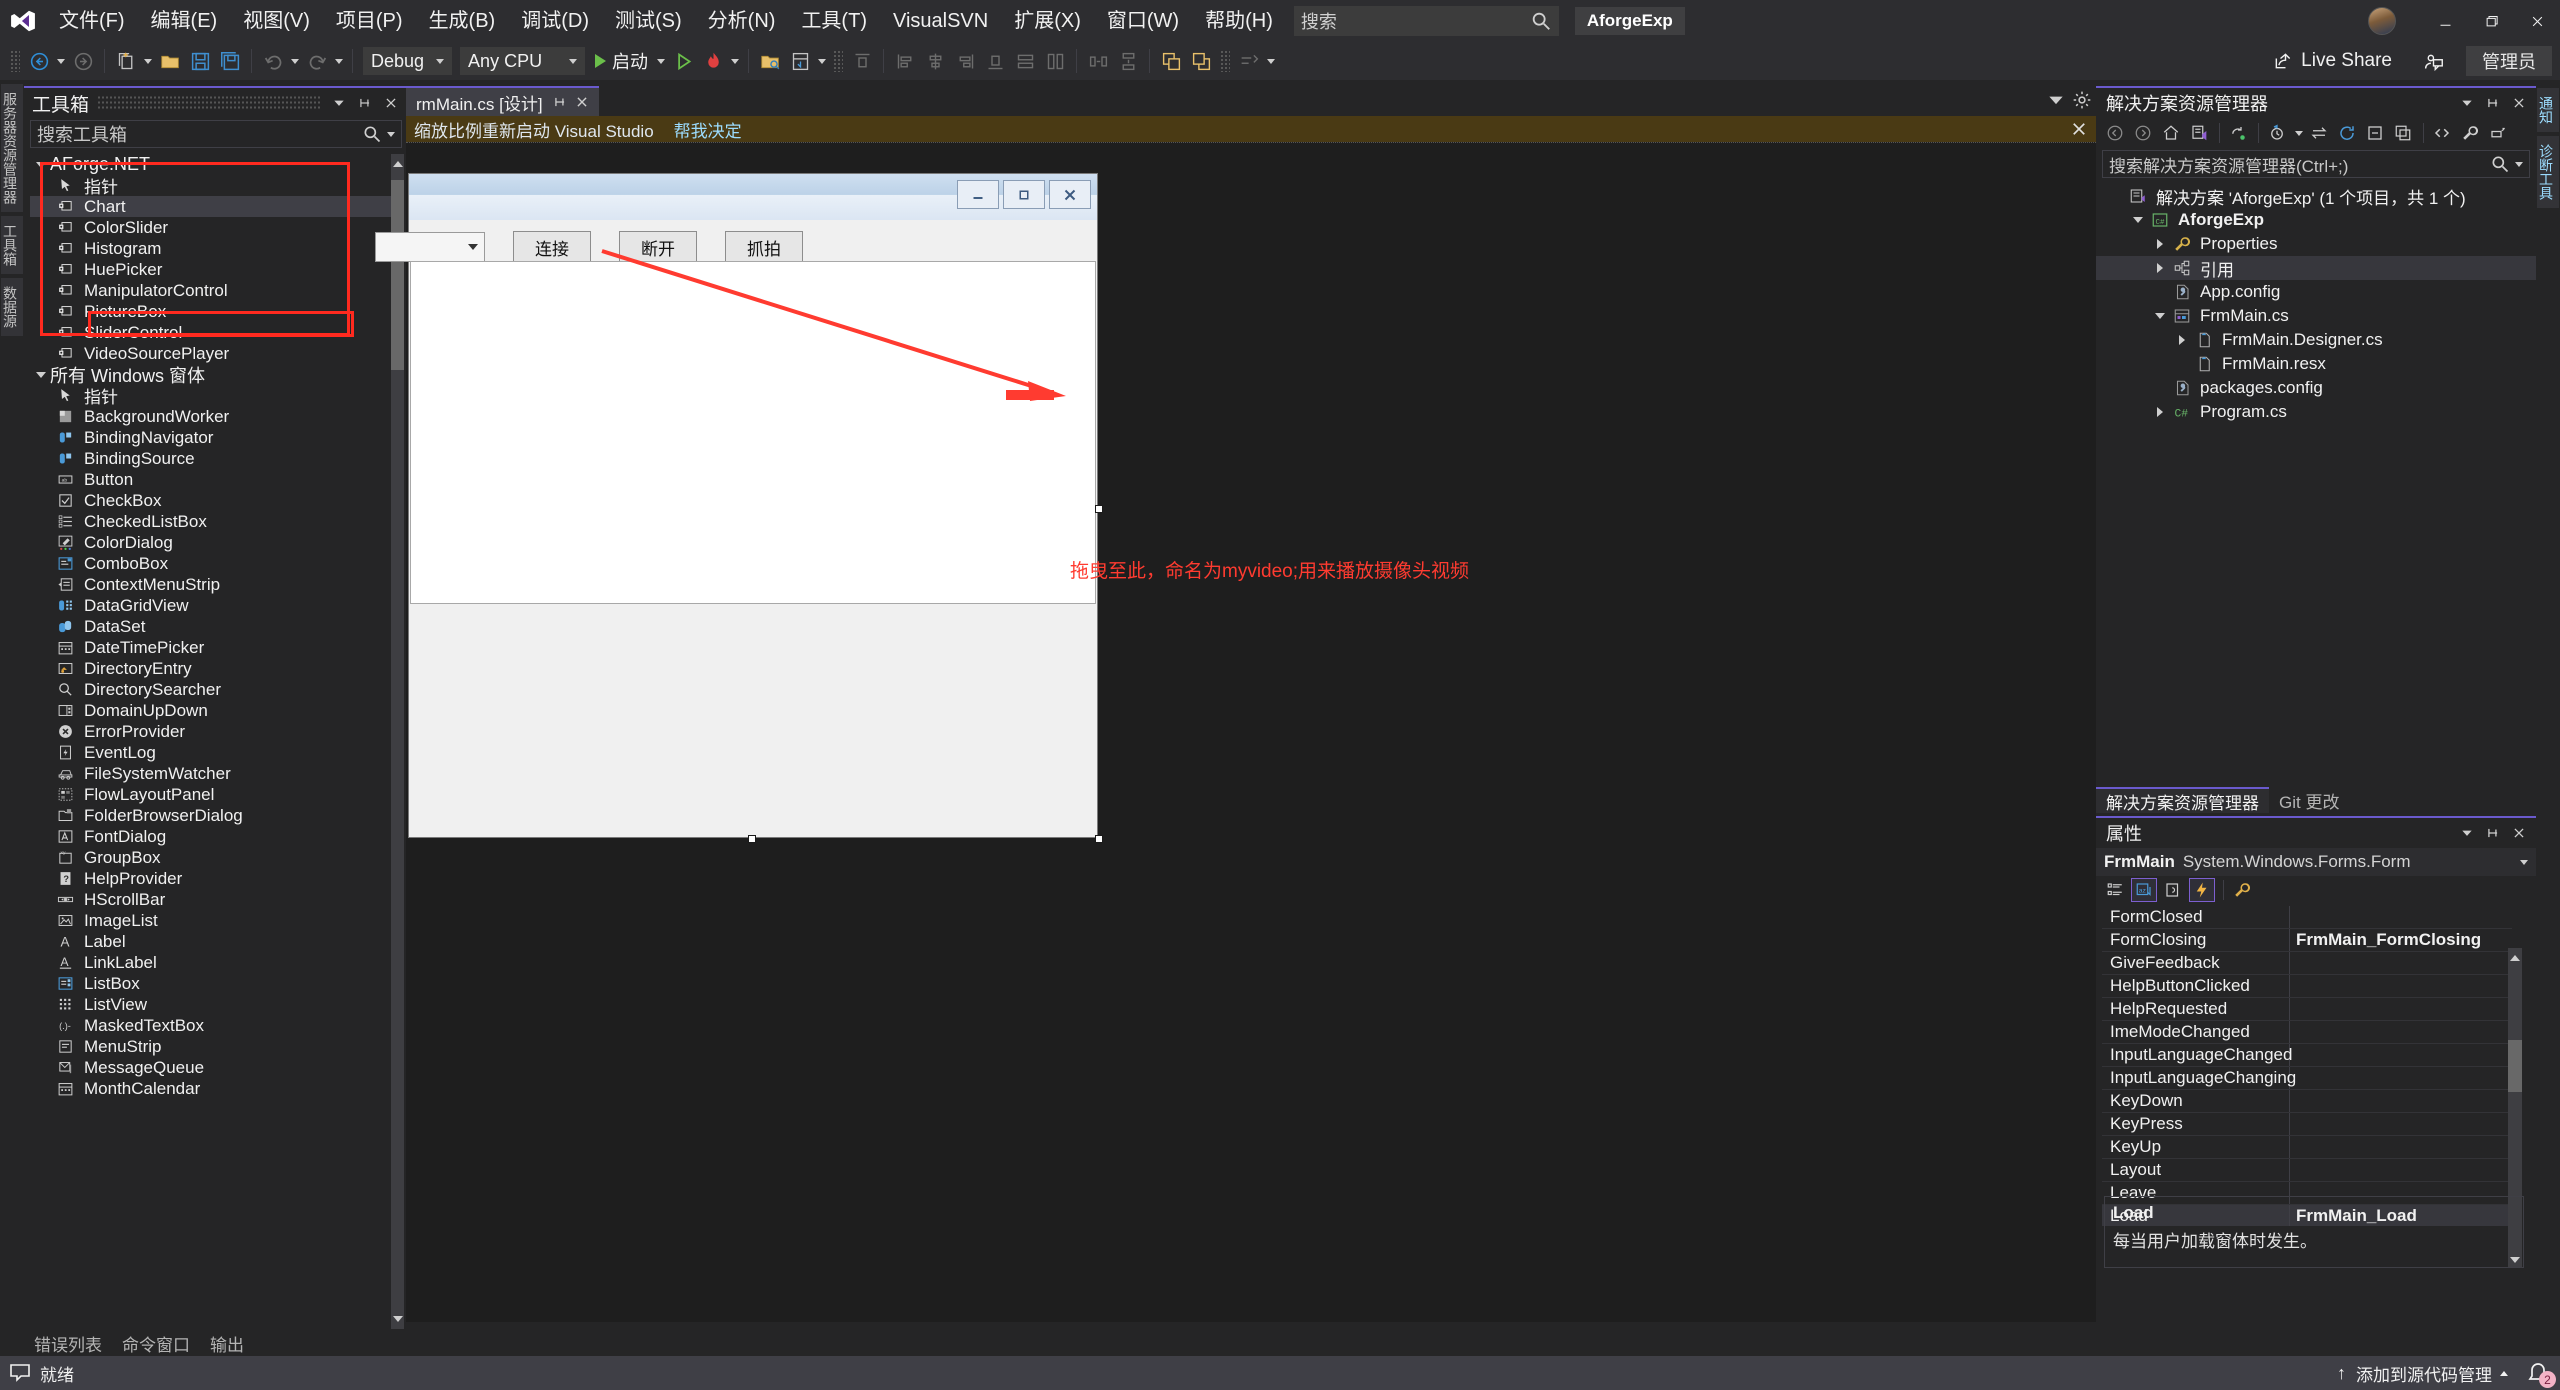  What do you see at coordinates (2470, 133) in the screenshot?
I see `properties-wrench-icon` at bounding box center [2470, 133].